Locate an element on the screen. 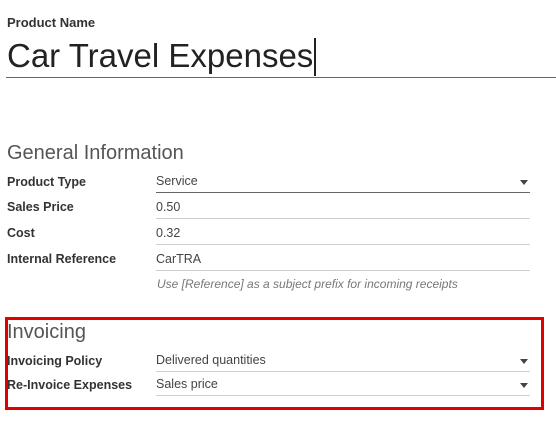 The image size is (556, 430). product-type-label: Product Type is located at coordinates (46, 182).